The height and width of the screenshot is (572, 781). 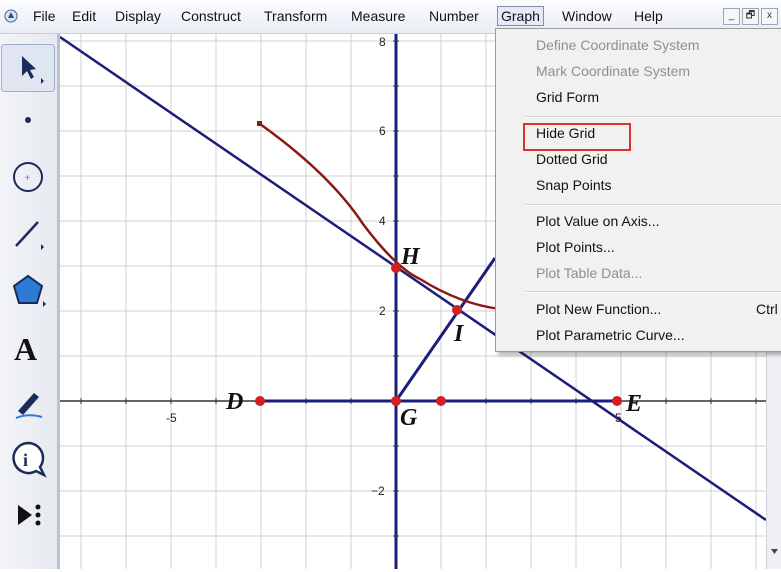 What do you see at coordinates (382, 131) in the screenshot?
I see `y-label-6: 6` at bounding box center [382, 131].